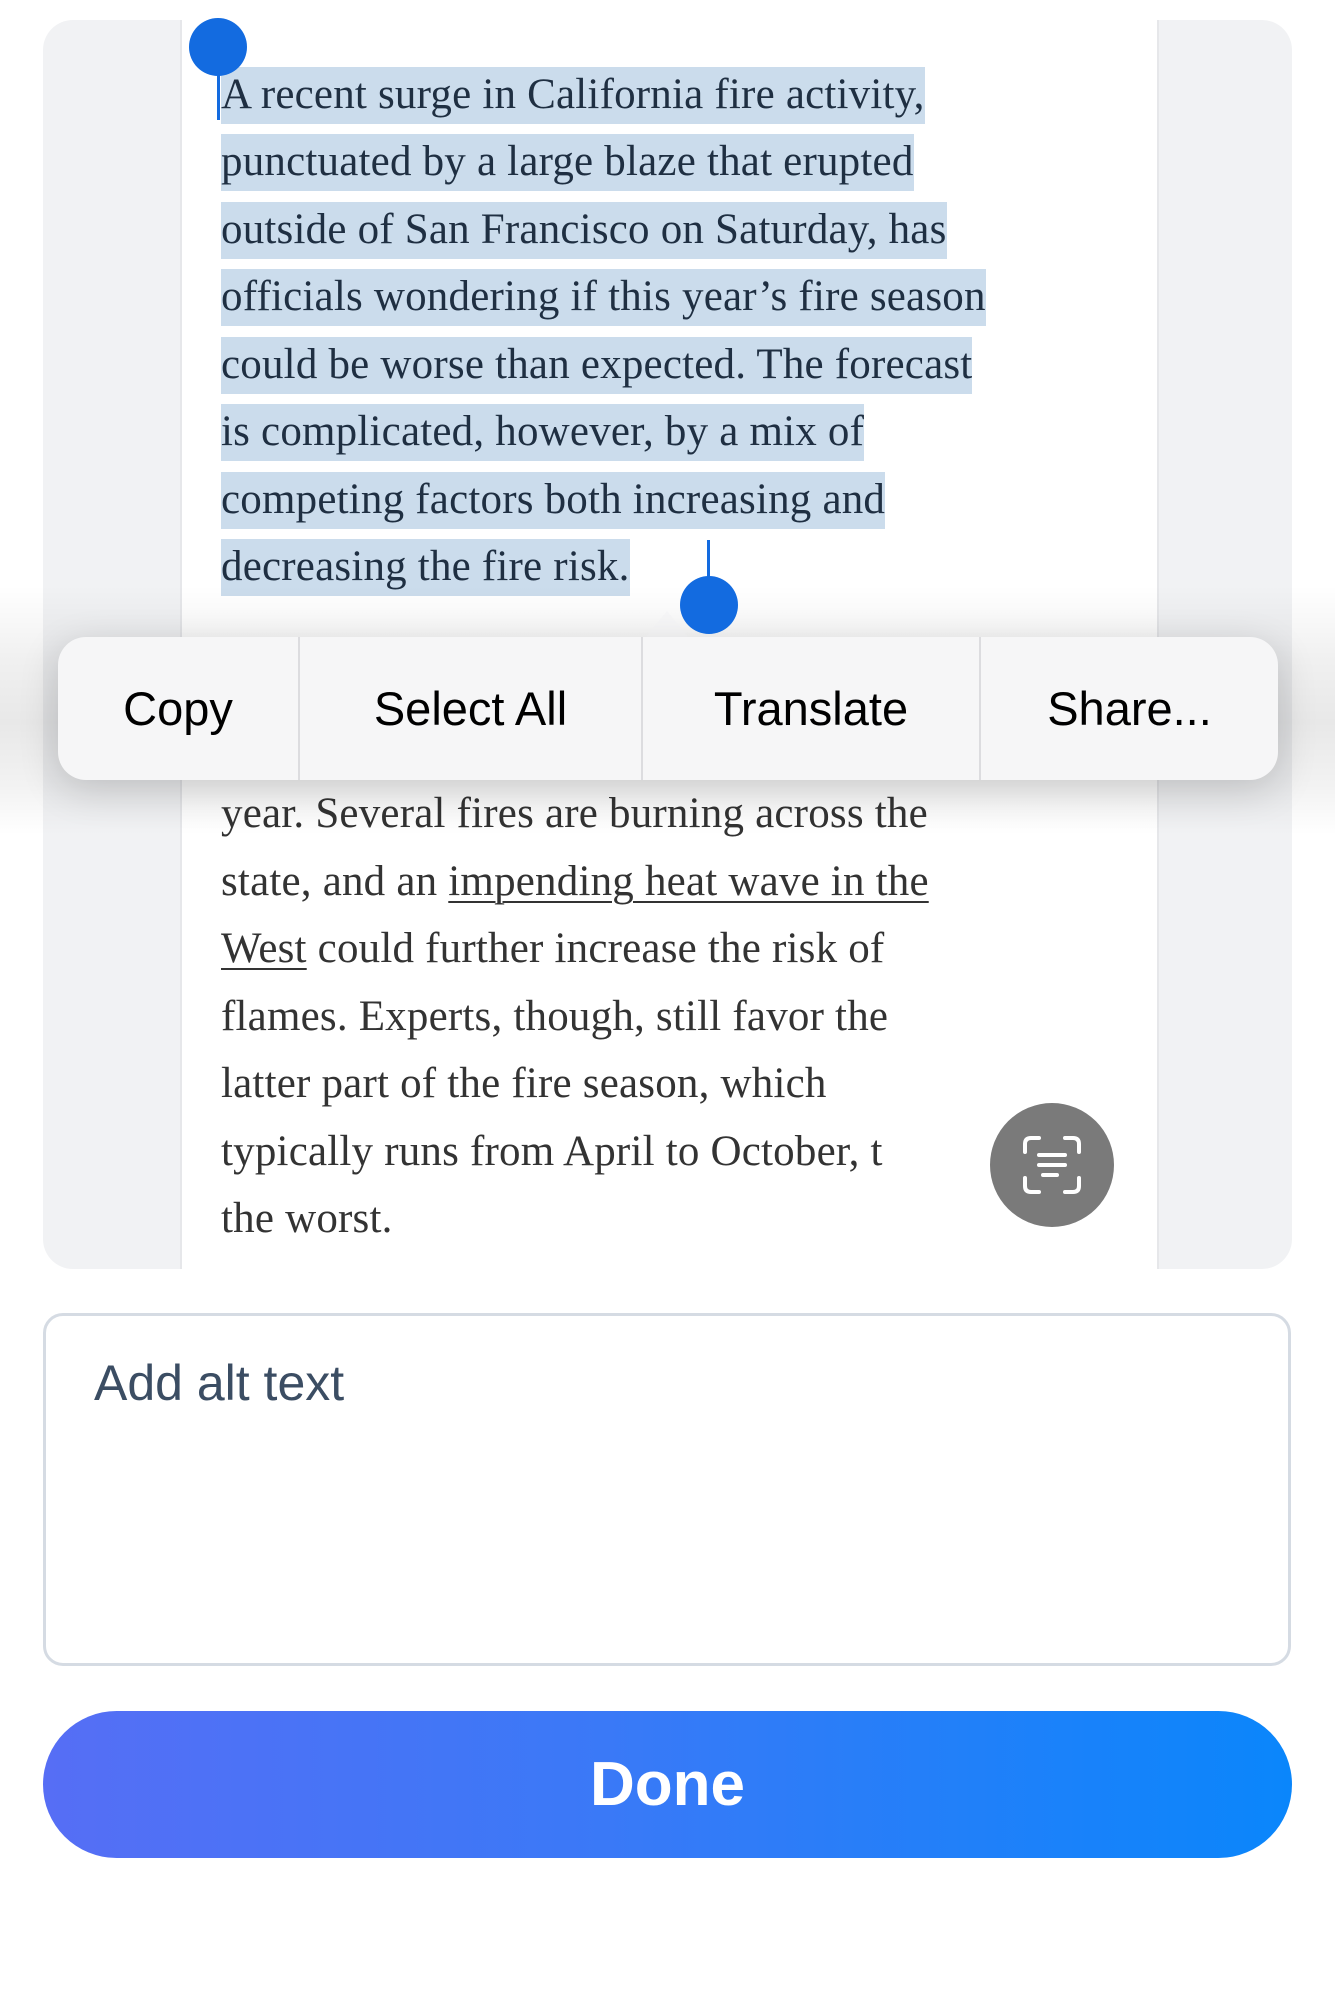 This screenshot has width=1335, height=2000. I want to click on copy-button: Copy, so click(179, 708).